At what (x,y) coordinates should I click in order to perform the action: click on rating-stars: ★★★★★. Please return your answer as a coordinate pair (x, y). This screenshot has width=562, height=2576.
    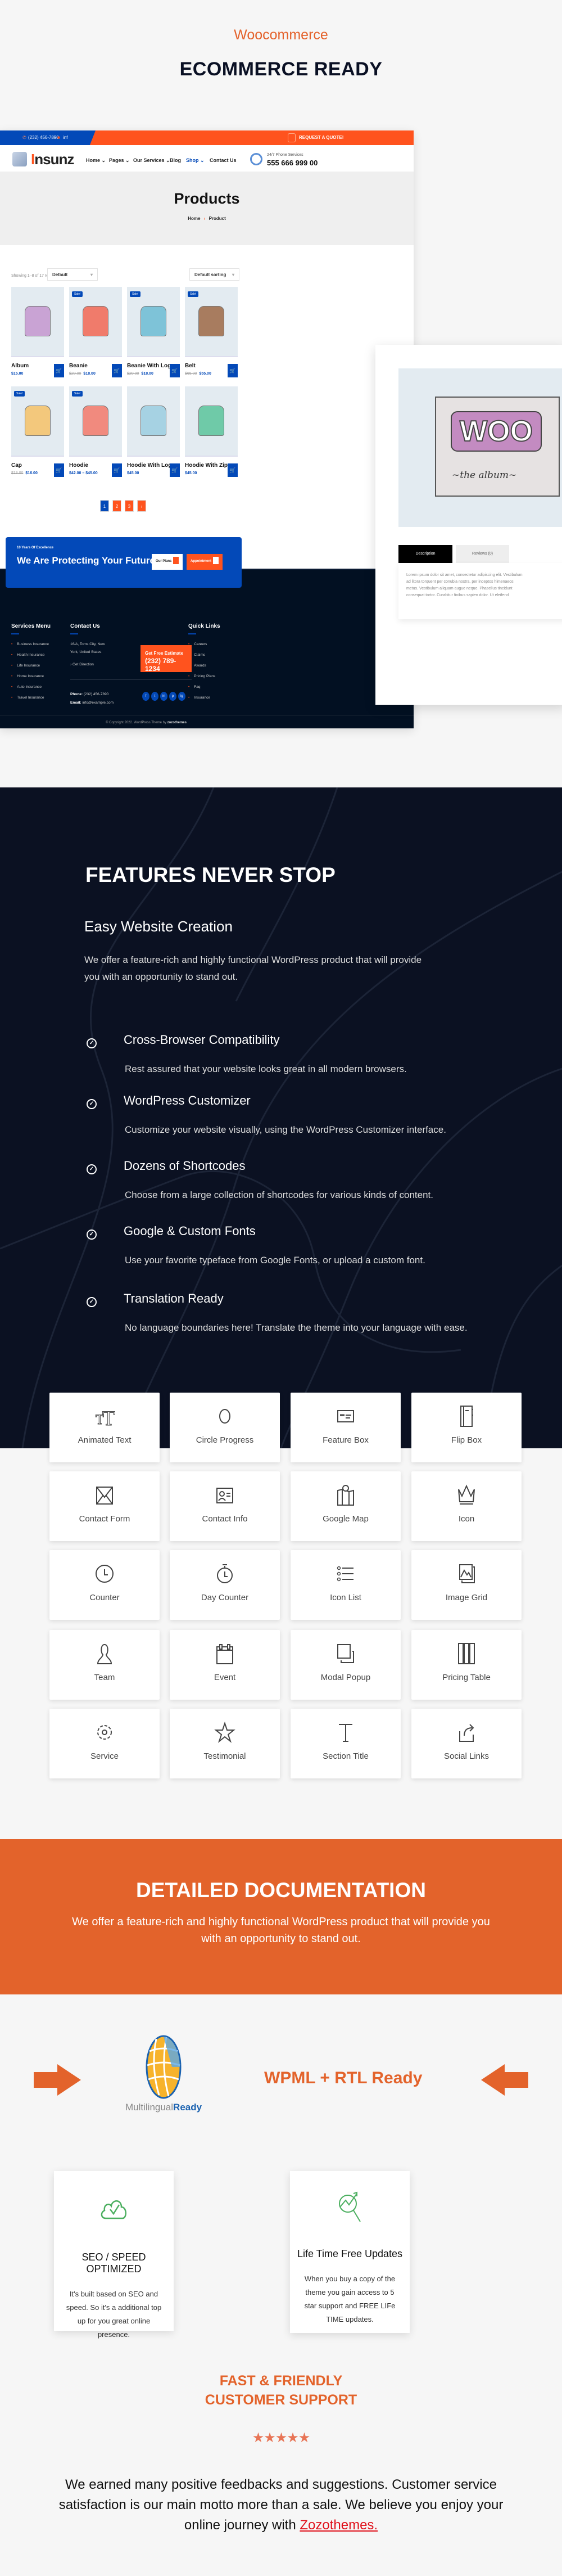
    Looking at the image, I should click on (281, 2438).